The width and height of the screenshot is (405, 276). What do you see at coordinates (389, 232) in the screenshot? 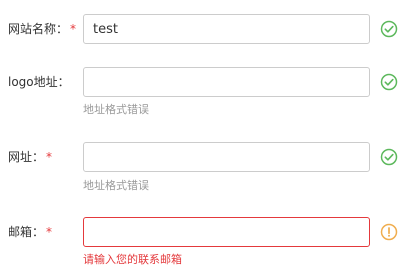
I see `exclamation-circle-icon` at bounding box center [389, 232].